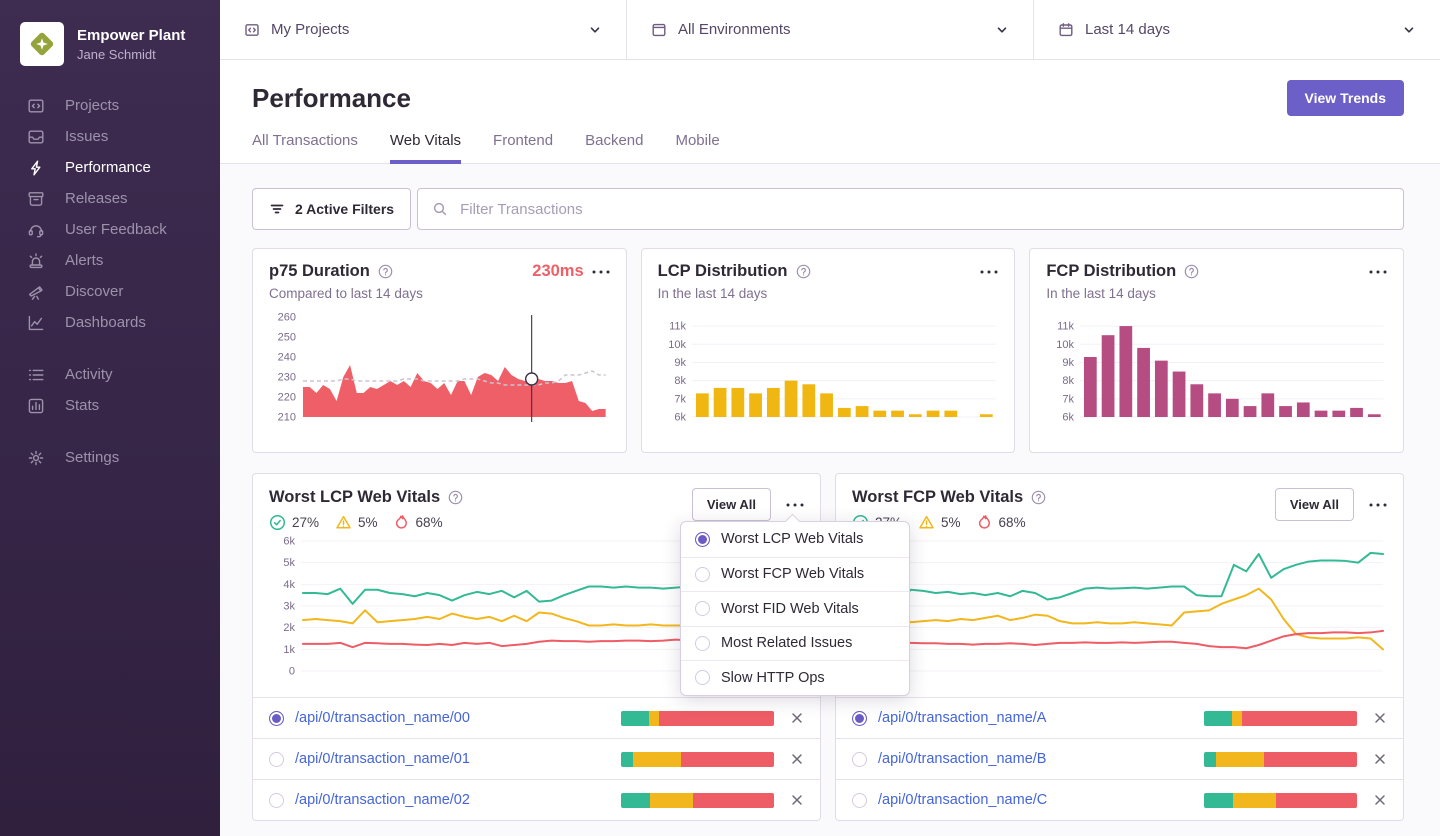 This screenshot has height=836, width=1440. What do you see at coordinates (287, 357) in the screenshot?
I see `svg-text: 240` at bounding box center [287, 357].